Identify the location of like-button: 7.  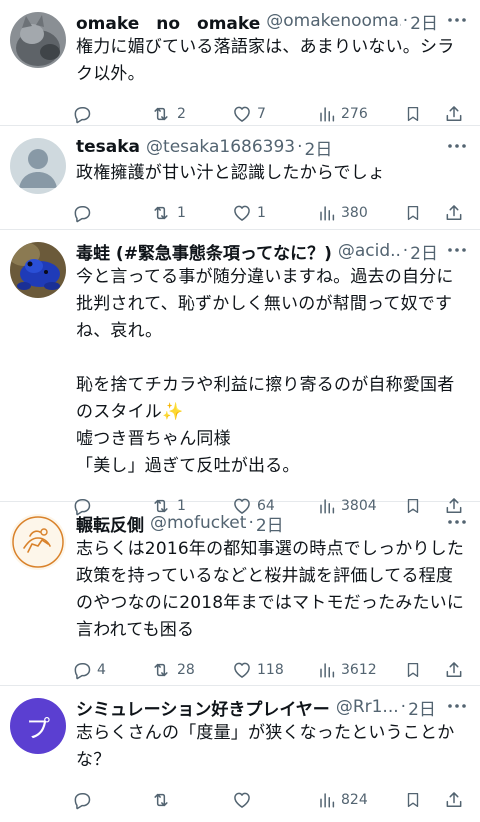
(275, 114).